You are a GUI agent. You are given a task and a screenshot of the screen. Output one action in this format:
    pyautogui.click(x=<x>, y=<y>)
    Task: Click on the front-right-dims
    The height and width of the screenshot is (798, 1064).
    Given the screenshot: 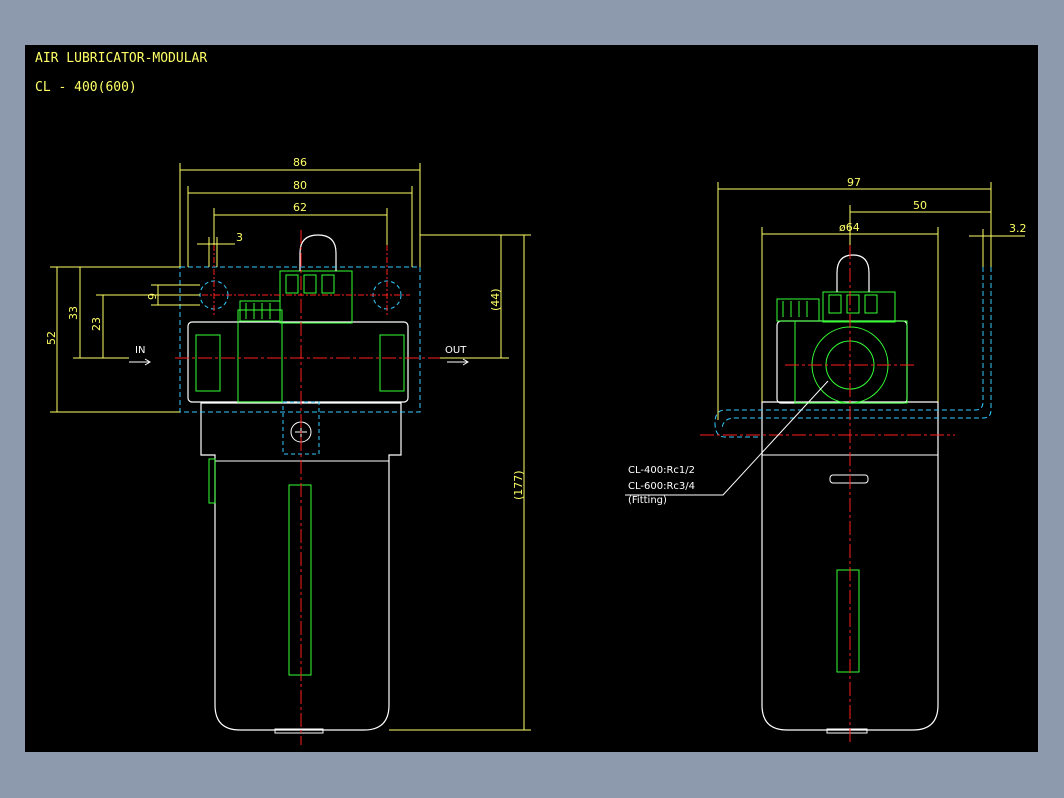 What is the action you would take?
    pyautogui.click(x=460, y=482)
    